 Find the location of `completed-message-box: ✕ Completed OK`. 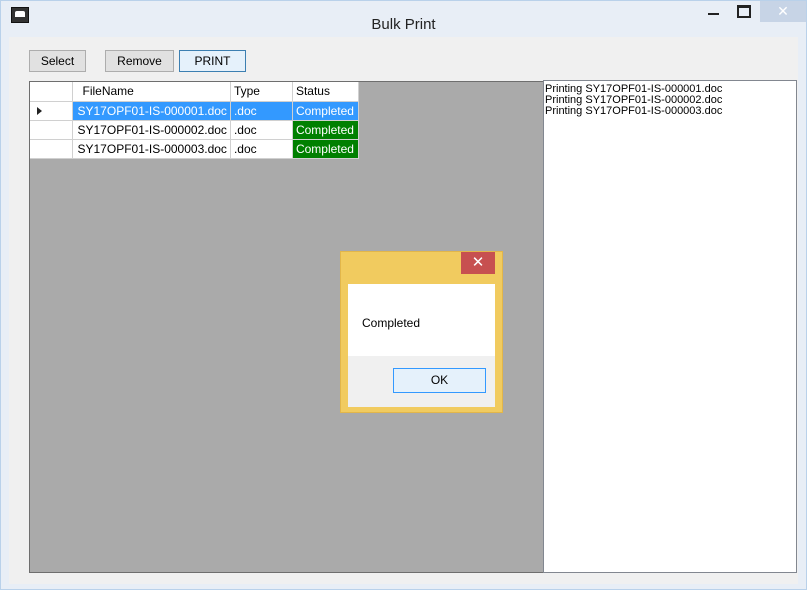

completed-message-box: ✕ Completed OK is located at coordinates (421, 332).